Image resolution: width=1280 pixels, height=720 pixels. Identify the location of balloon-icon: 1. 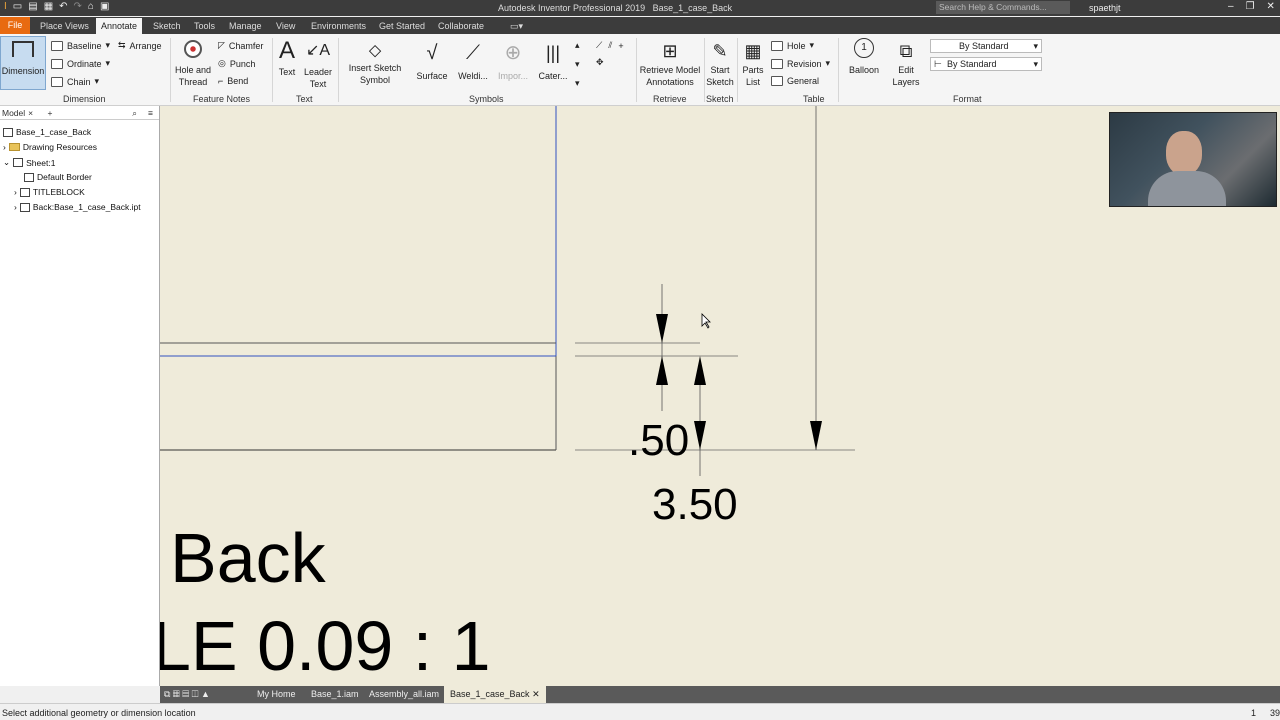
(864, 48).